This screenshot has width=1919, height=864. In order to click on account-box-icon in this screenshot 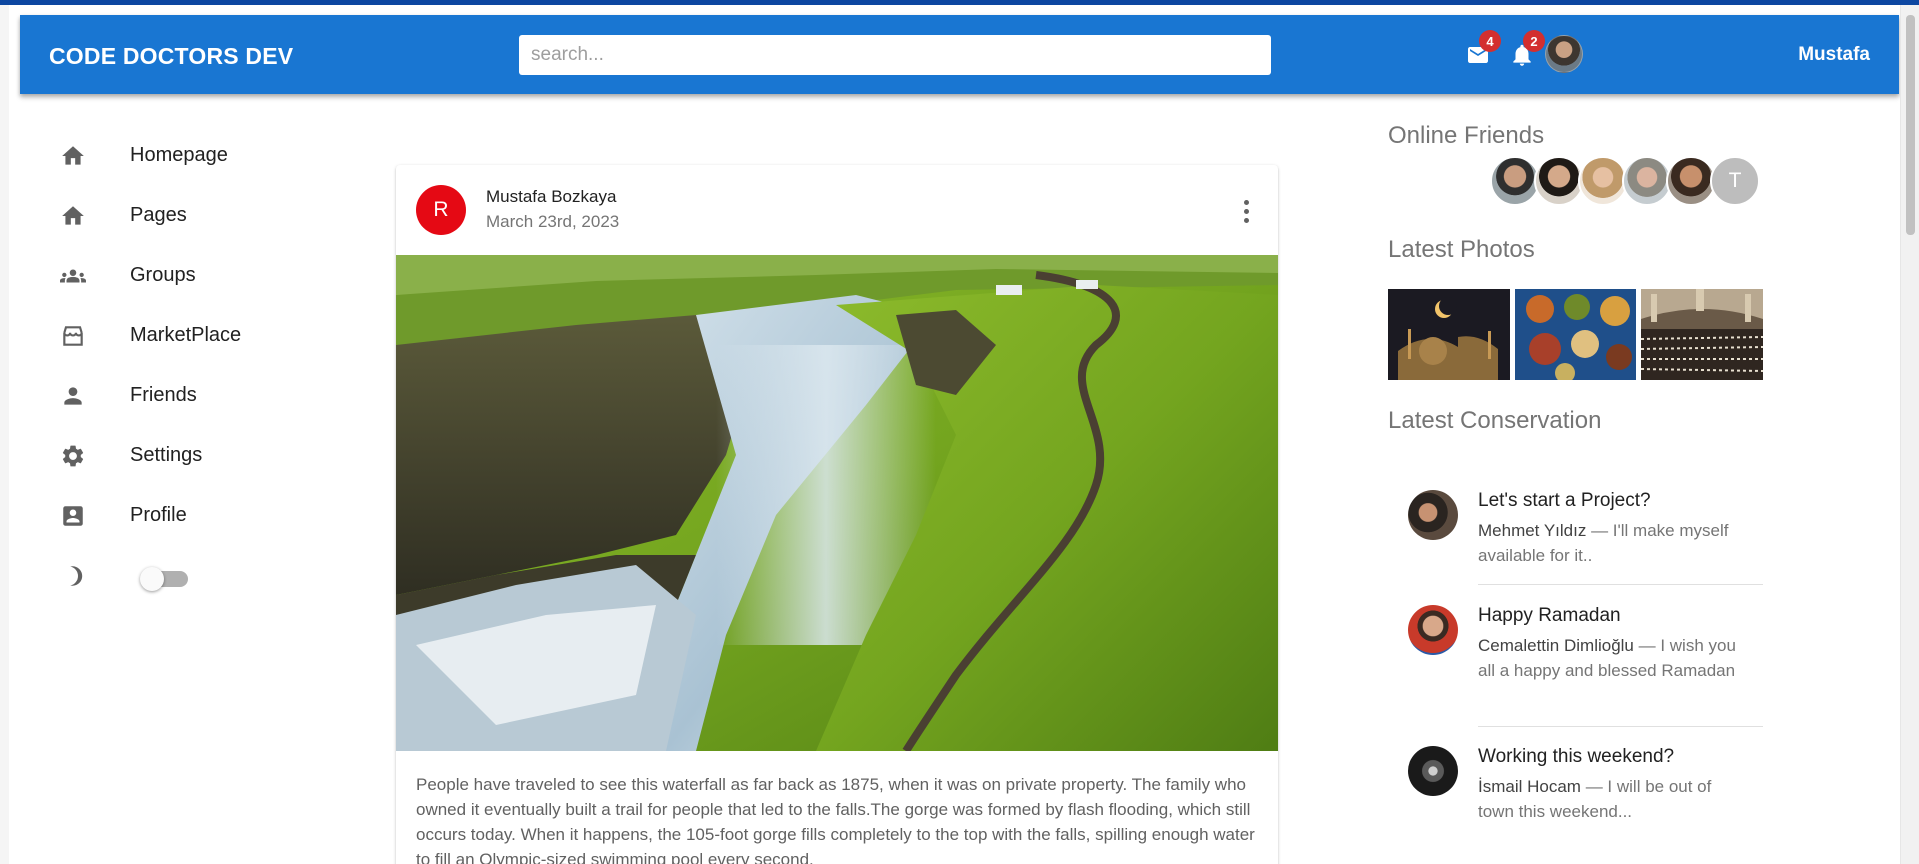, I will do `click(73, 516)`.